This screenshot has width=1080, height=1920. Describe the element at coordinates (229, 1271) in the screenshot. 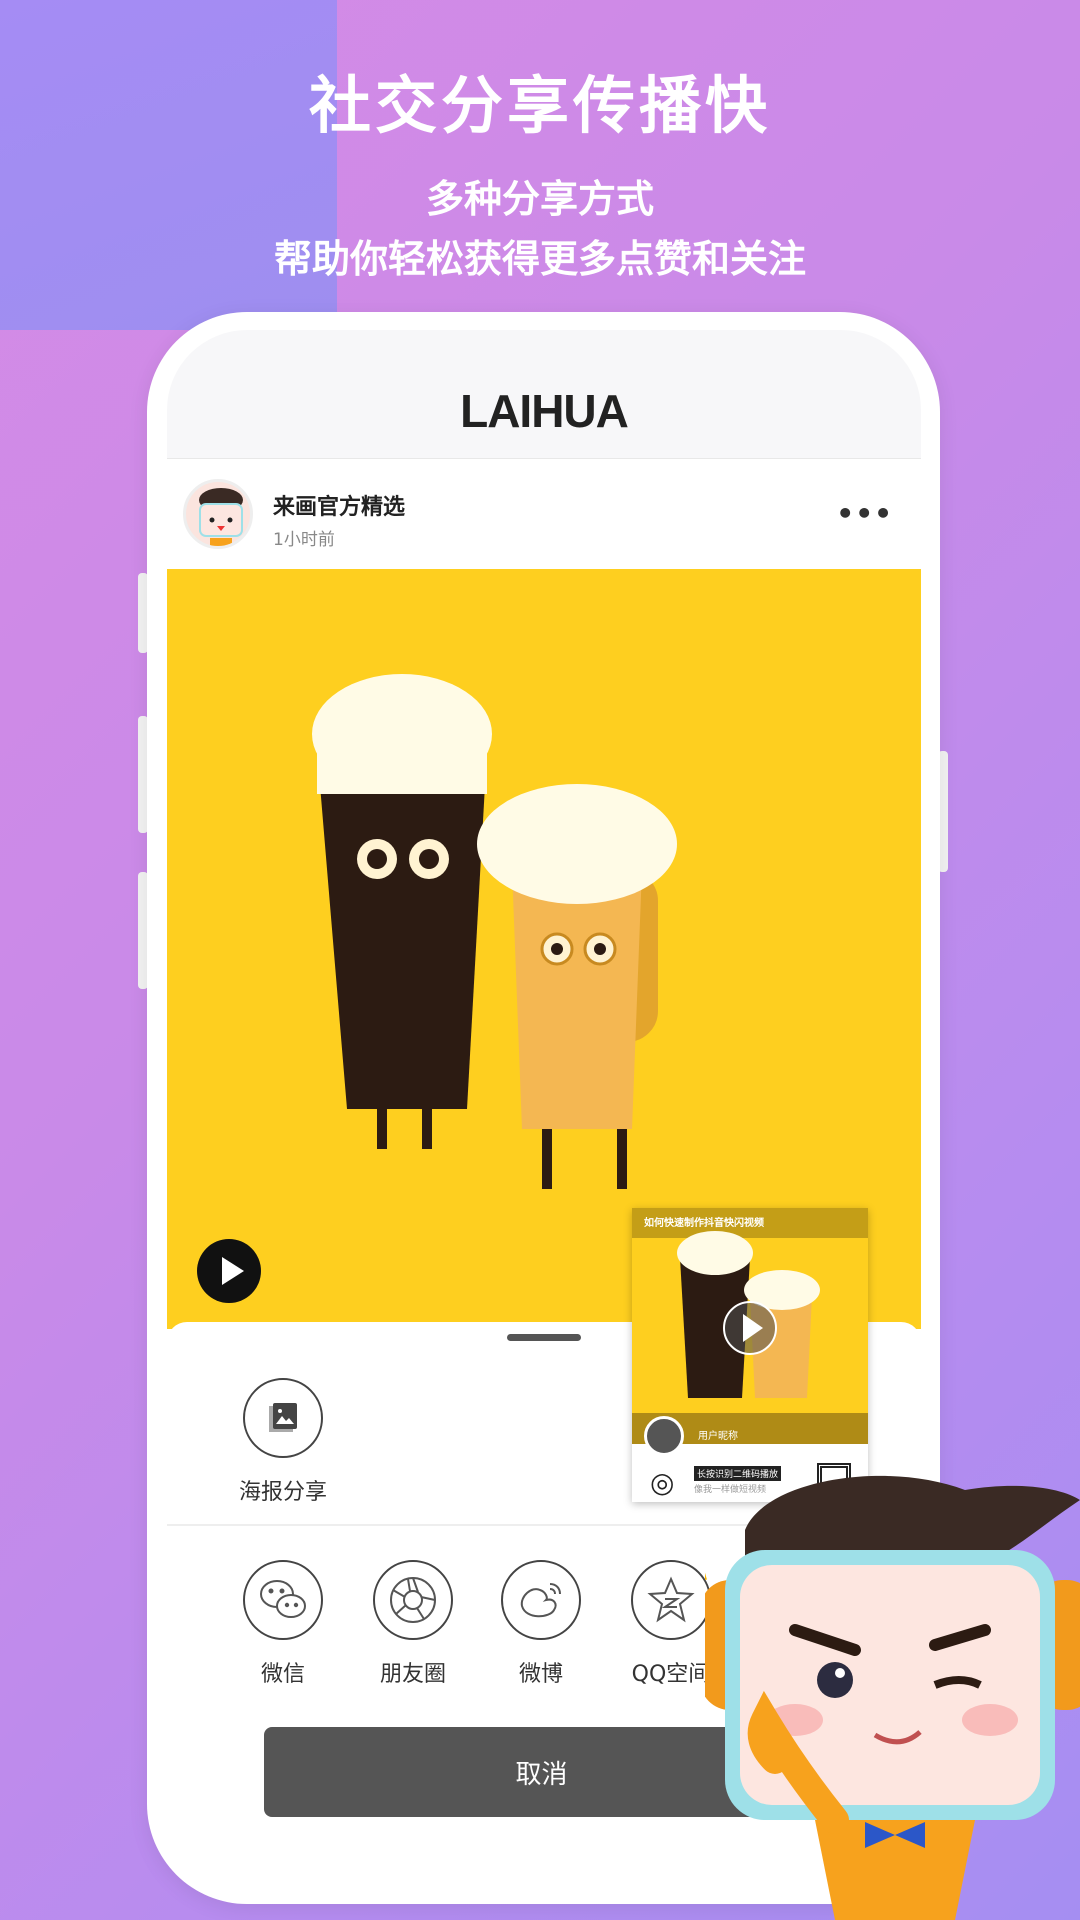

I see `play-button` at that location.